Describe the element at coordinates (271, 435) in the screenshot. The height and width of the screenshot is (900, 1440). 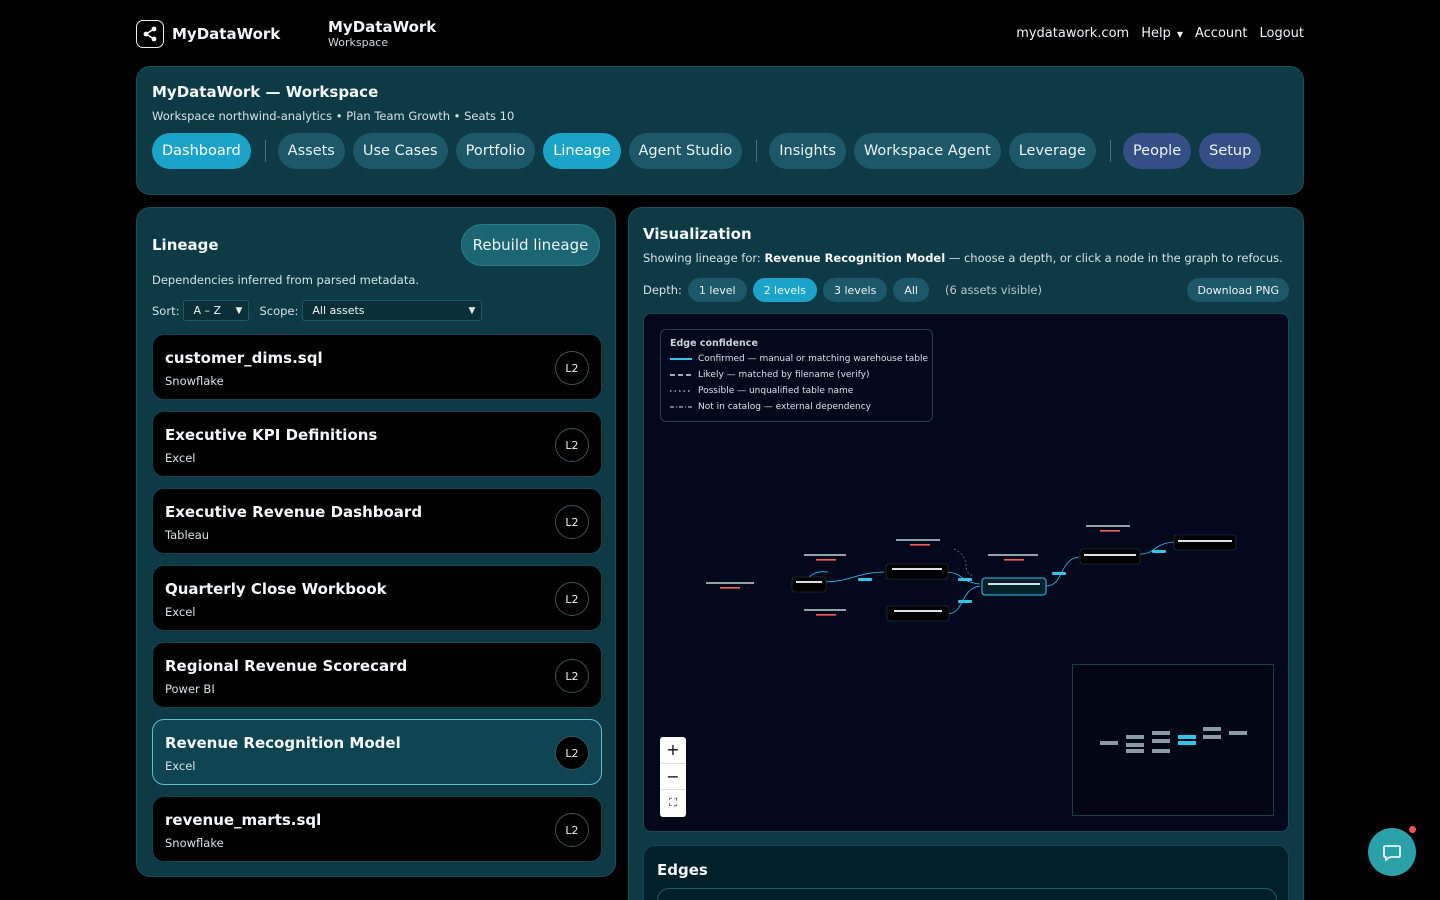
I see `asset-name: Executive KPI Definitions` at that location.